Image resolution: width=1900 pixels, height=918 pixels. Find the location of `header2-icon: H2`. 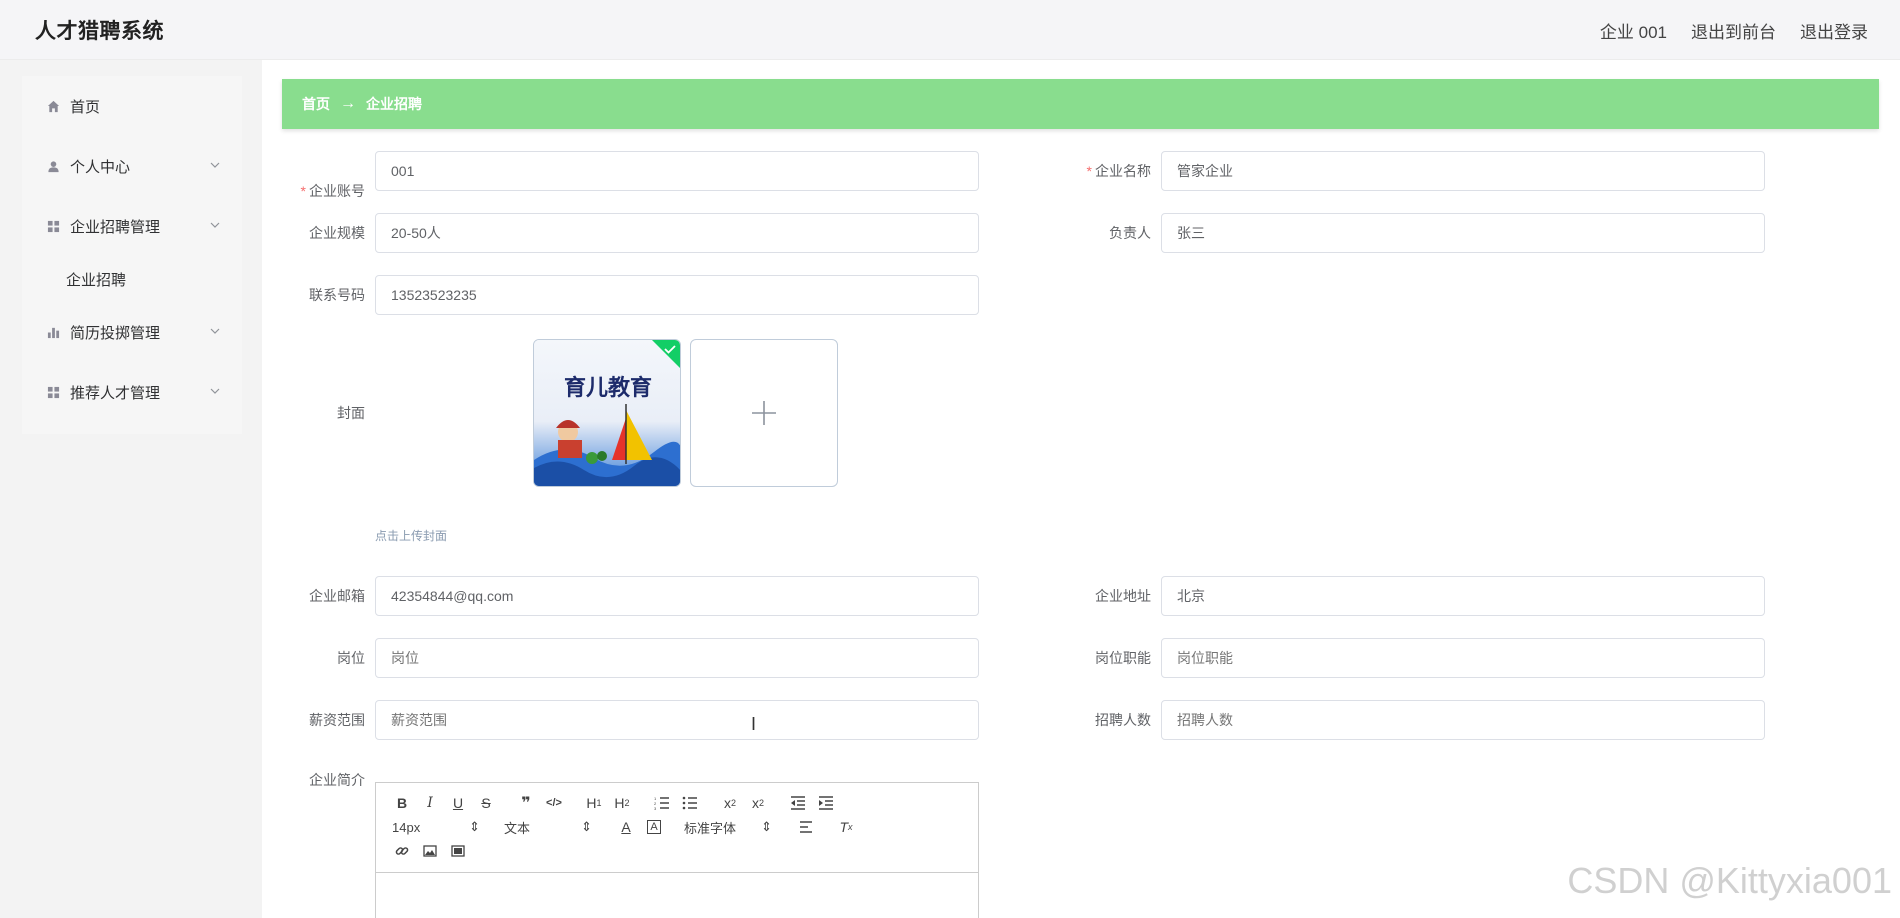

header2-icon: H2 is located at coordinates (622, 803).